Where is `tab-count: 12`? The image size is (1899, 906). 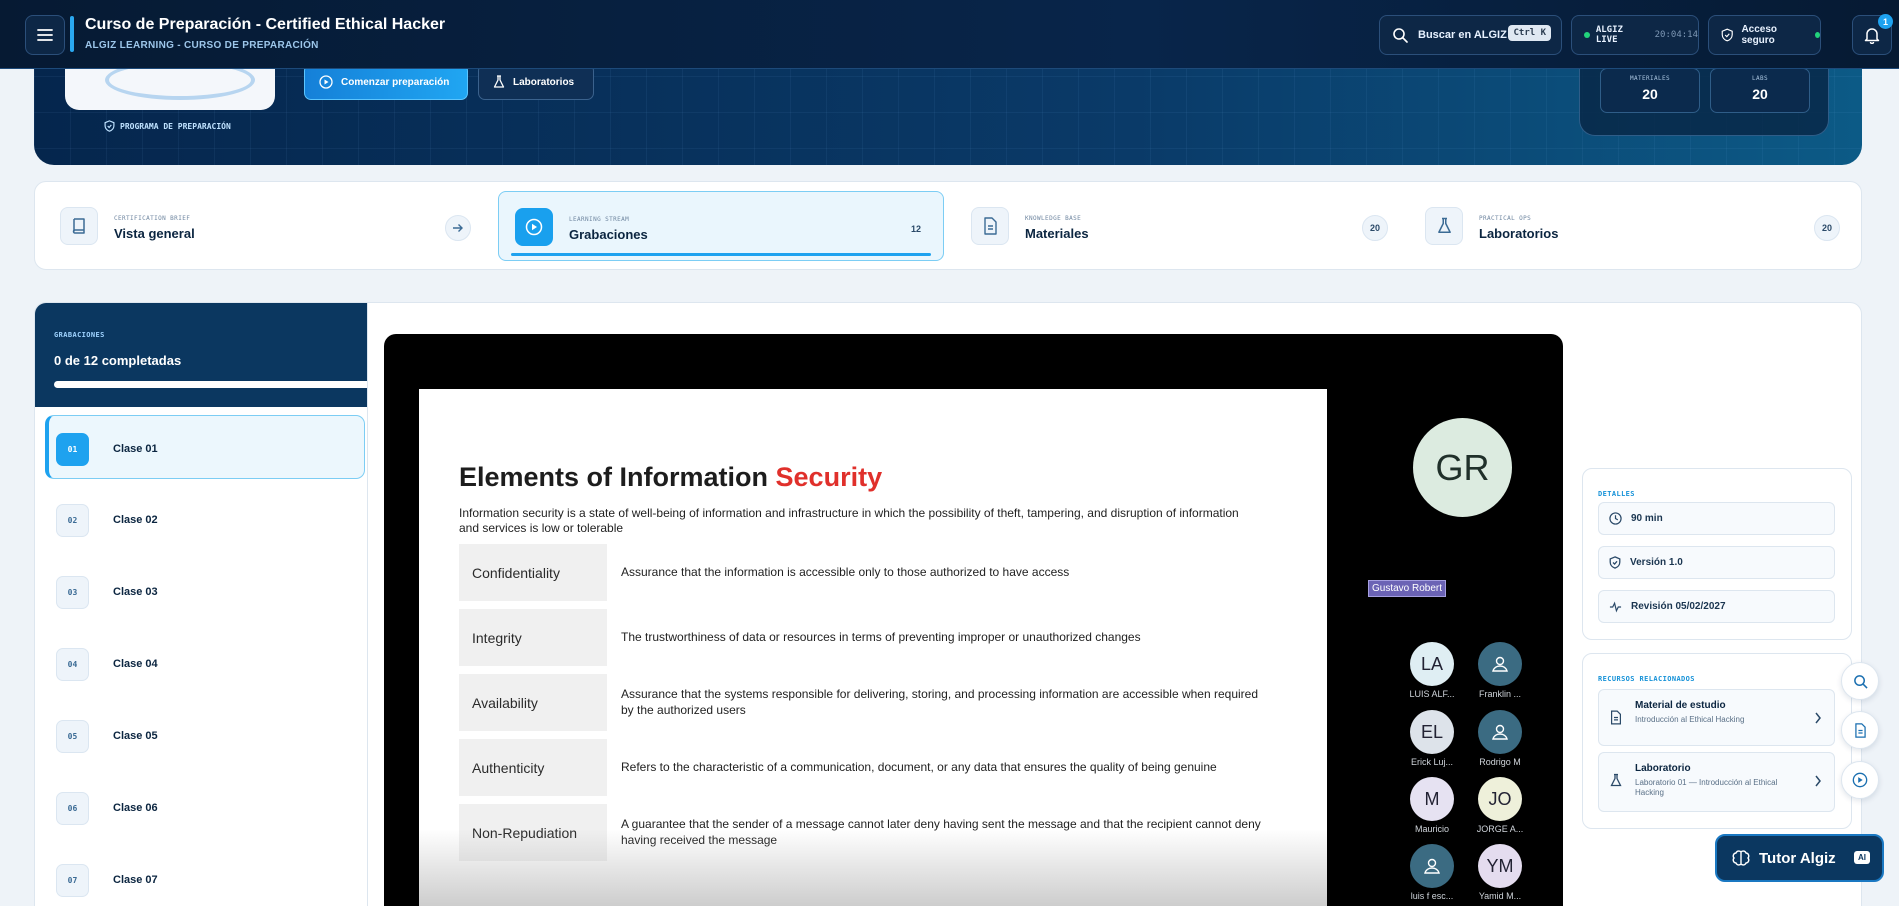
tab-count: 12 is located at coordinates (915, 229).